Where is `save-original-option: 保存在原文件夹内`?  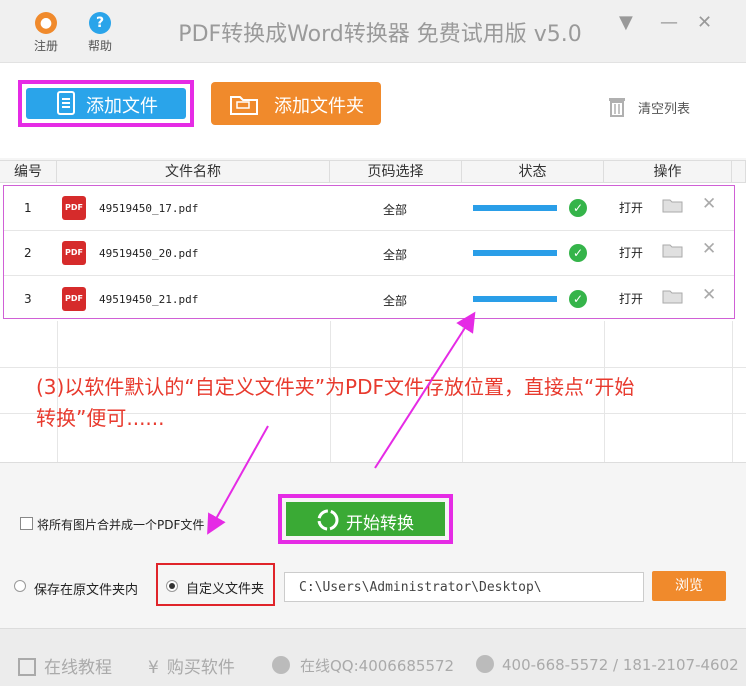 save-original-option: 保存在原文件夹内 is located at coordinates (84, 588).